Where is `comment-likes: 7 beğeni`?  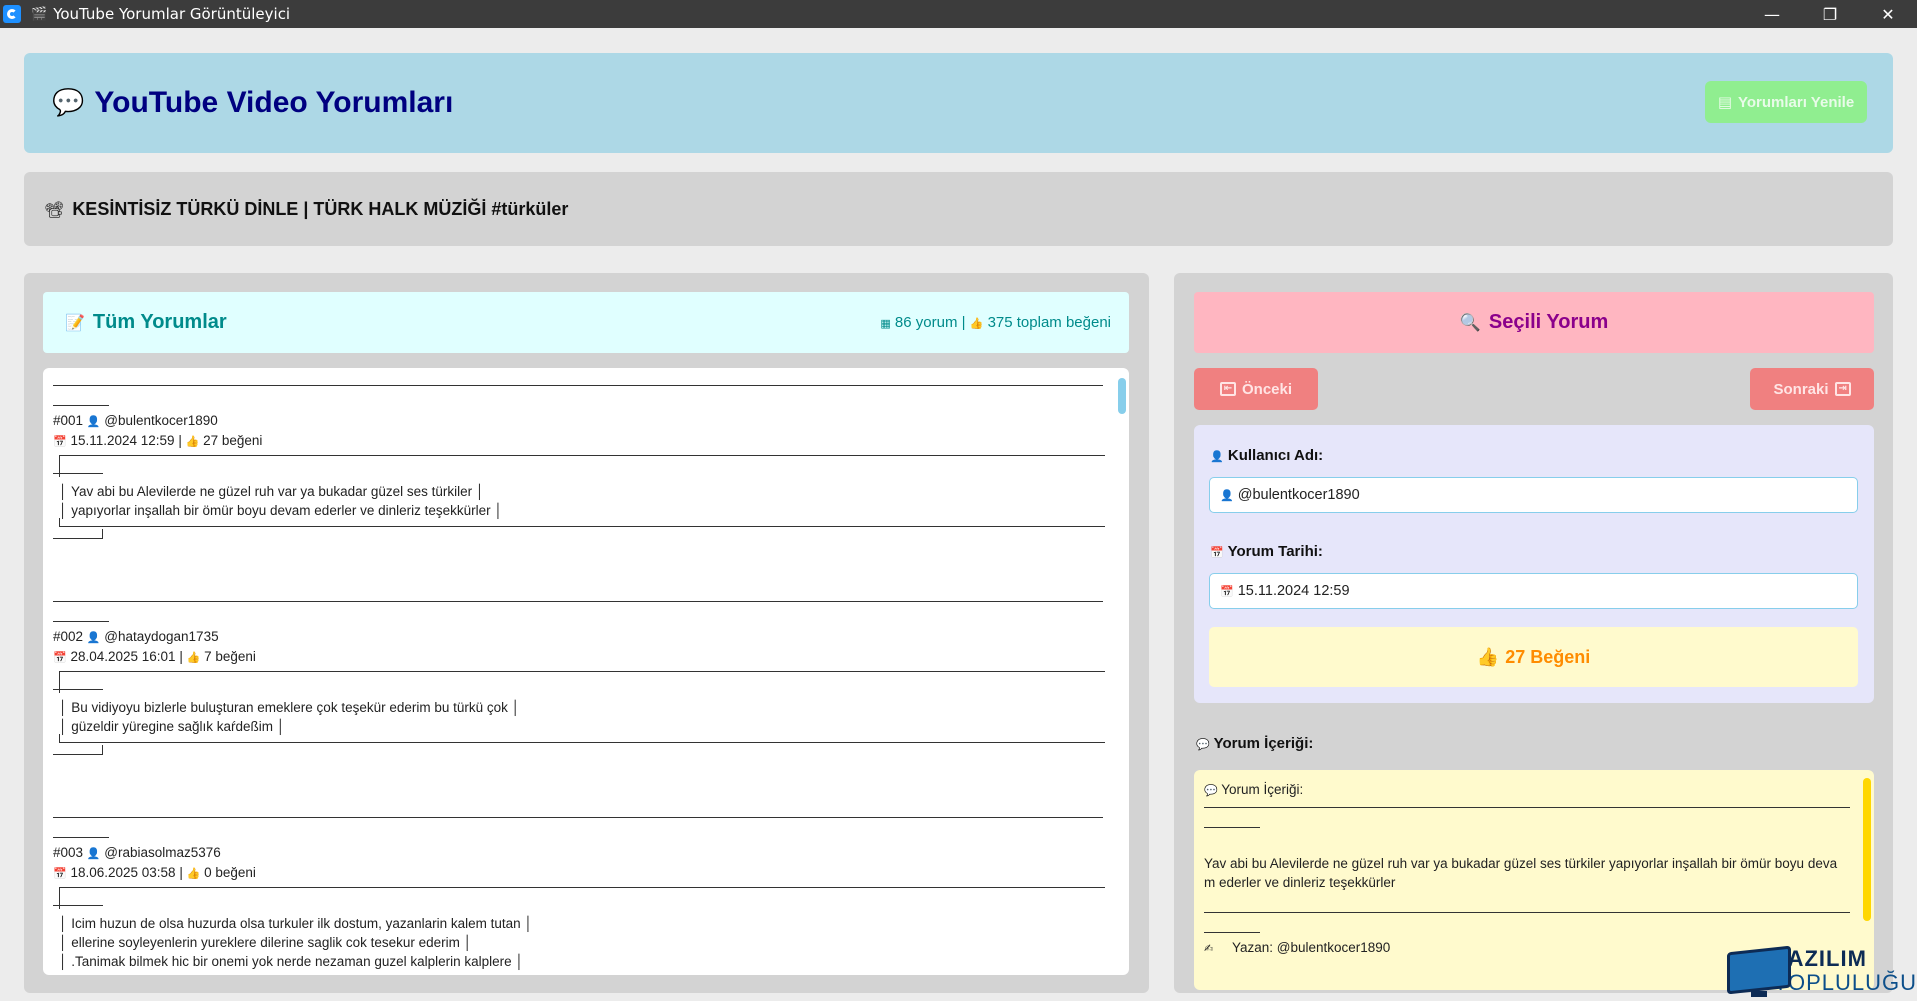 comment-likes: 7 beğeni is located at coordinates (230, 656).